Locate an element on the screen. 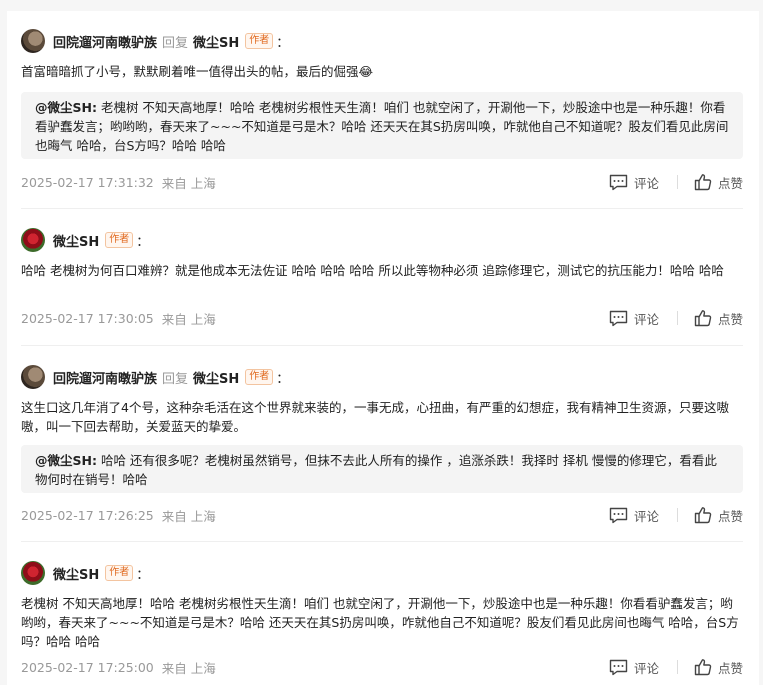 The height and width of the screenshot is (685, 763). comment-meta: 2025-02-17 17:31:32 来自 上海 评论 点赞 is located at coordinates (382, 182).